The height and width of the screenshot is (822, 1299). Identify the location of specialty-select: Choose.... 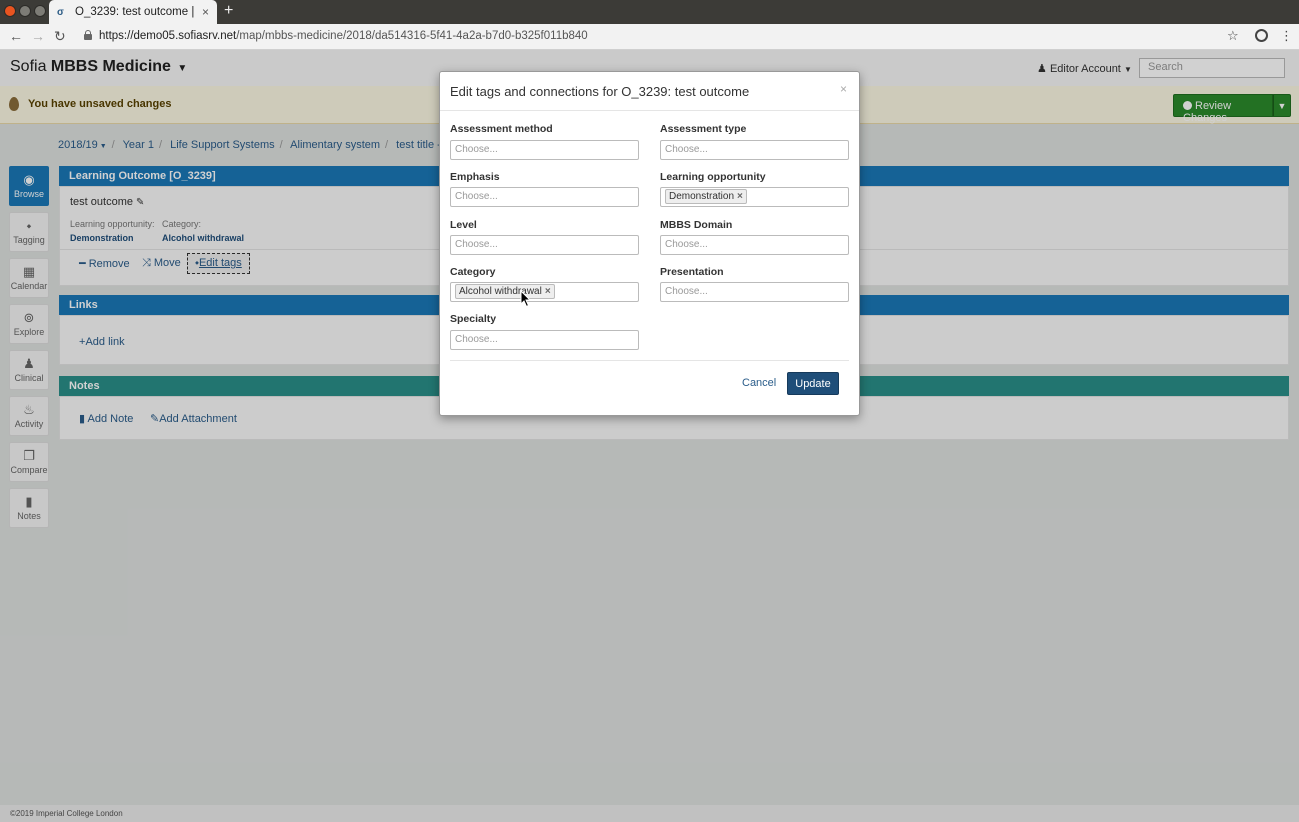
(544, 340).